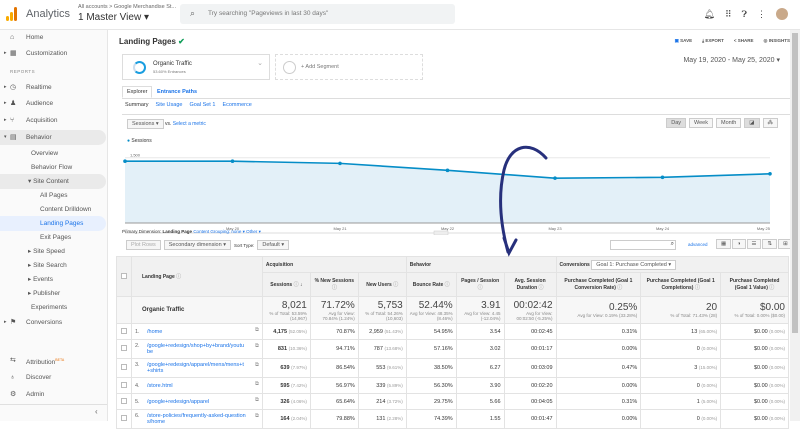 This screenshot has width=800, height=429. Describe the element at coordinates (744, 14) in the screenshot. I see `help-icon: ❓︎` at that location.